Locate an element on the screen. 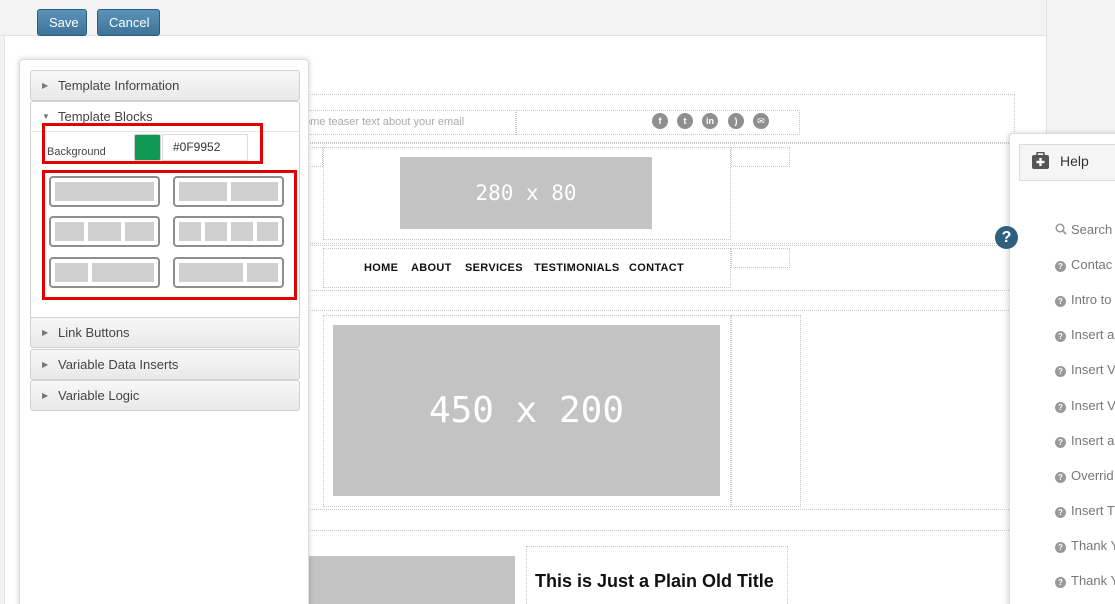 The image size is (1115, 604). accordion-link-buttons: ▶ Link Buttons is located at coordinates (165, 332).